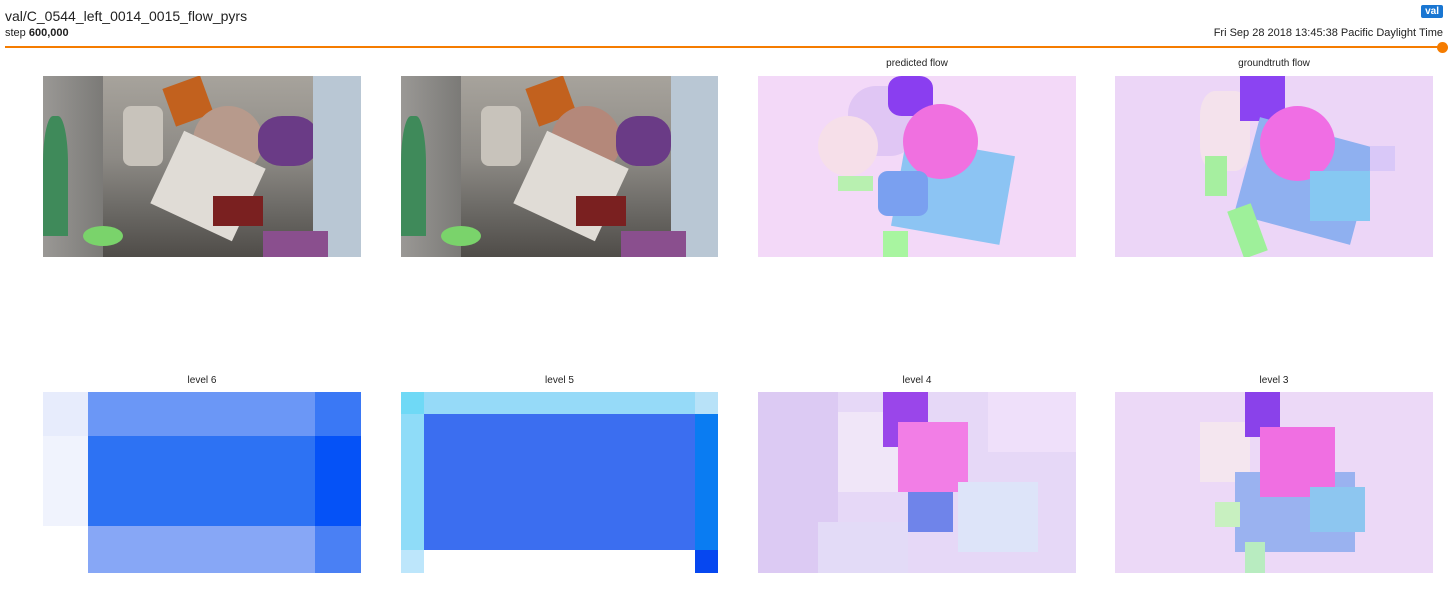 The width and height of the screenshot is (1453, 603). Describe the element at coordinates (202, 166) in the screenshot. I see `frame-1-image` at that location.